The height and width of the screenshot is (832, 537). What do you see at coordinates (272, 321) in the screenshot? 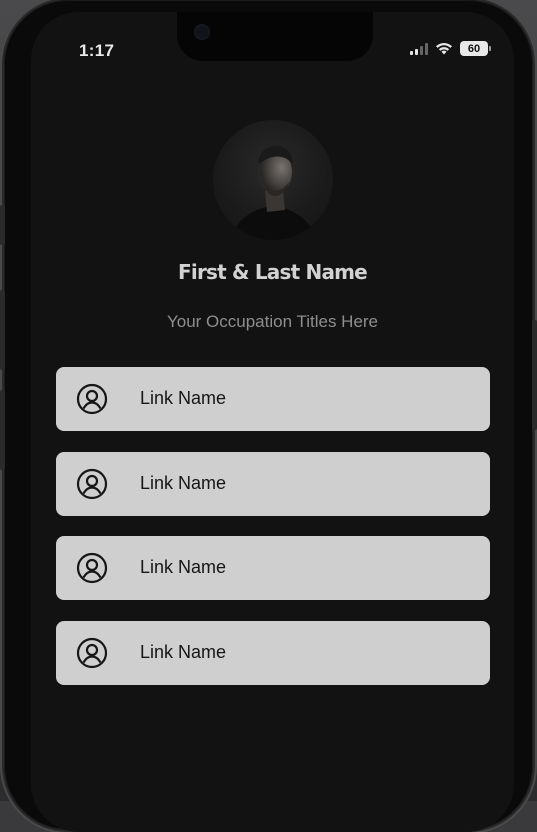
I see `profile-title: Your Occupation Titles Here` at bounding box center [272, 321].